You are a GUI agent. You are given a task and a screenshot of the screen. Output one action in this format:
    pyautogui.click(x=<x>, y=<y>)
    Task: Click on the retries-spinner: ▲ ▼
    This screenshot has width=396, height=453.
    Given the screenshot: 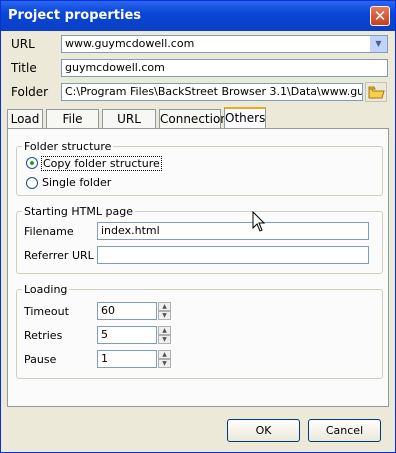 What is the action you would take?
    pyautogui.click(x=164, y=335)
    